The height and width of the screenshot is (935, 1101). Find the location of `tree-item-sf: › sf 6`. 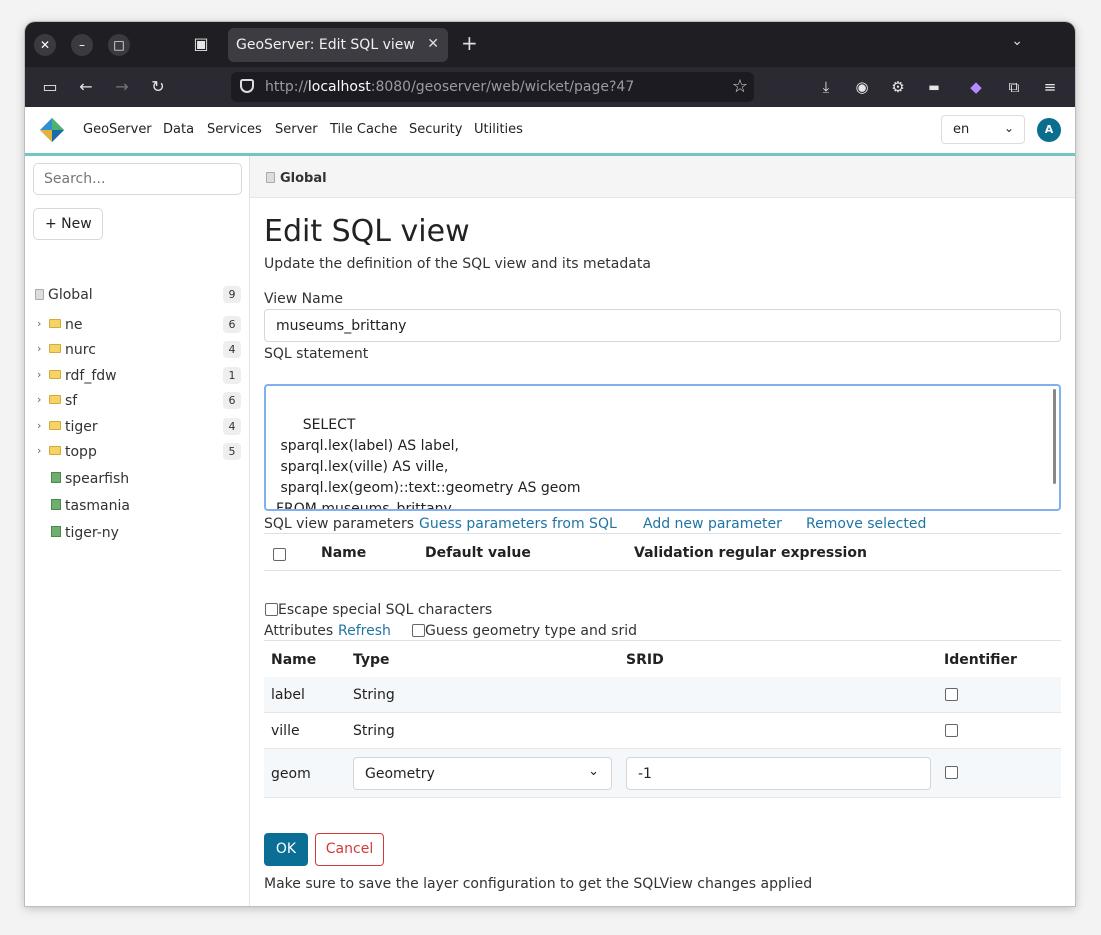

tree-item-sf: › sf 6 is located at coordinates (137, 401).